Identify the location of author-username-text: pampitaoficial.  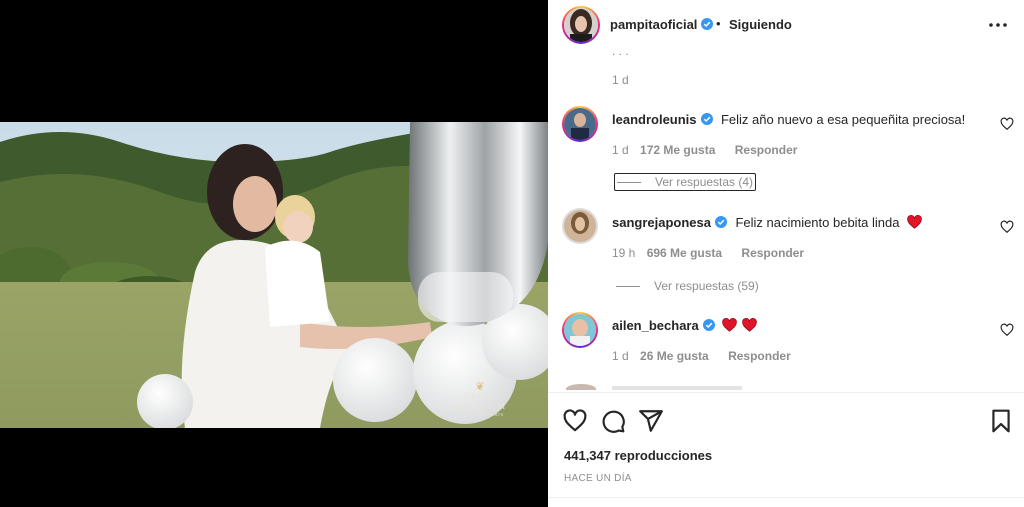
(653, 24).